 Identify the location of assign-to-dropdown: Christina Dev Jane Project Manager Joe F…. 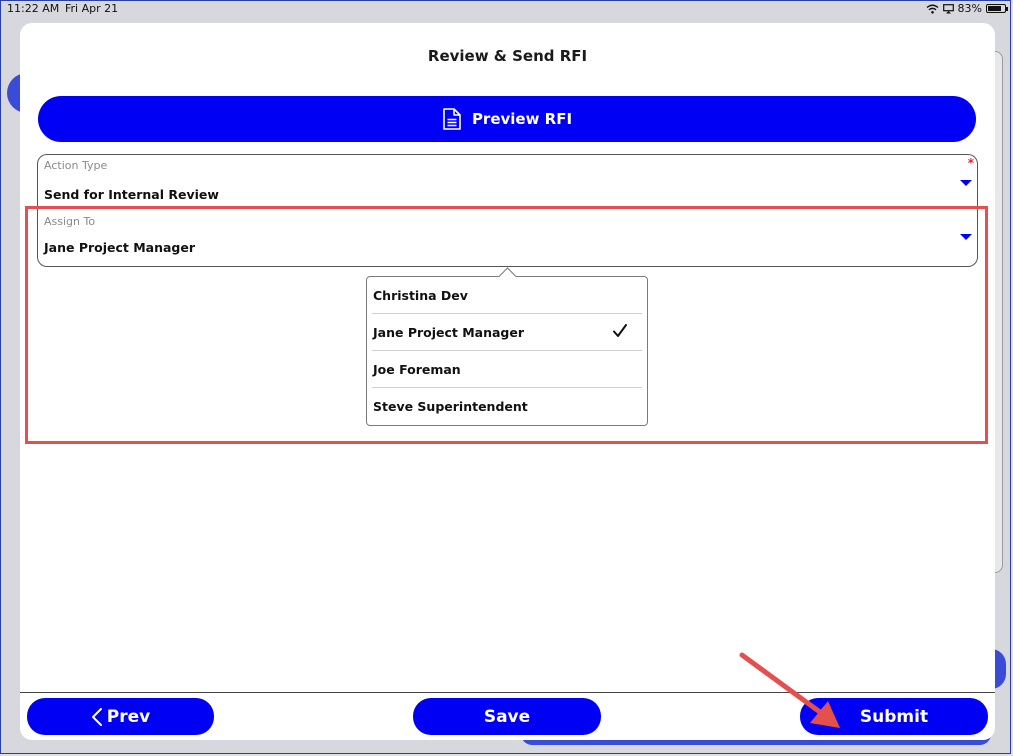
(507, 346).